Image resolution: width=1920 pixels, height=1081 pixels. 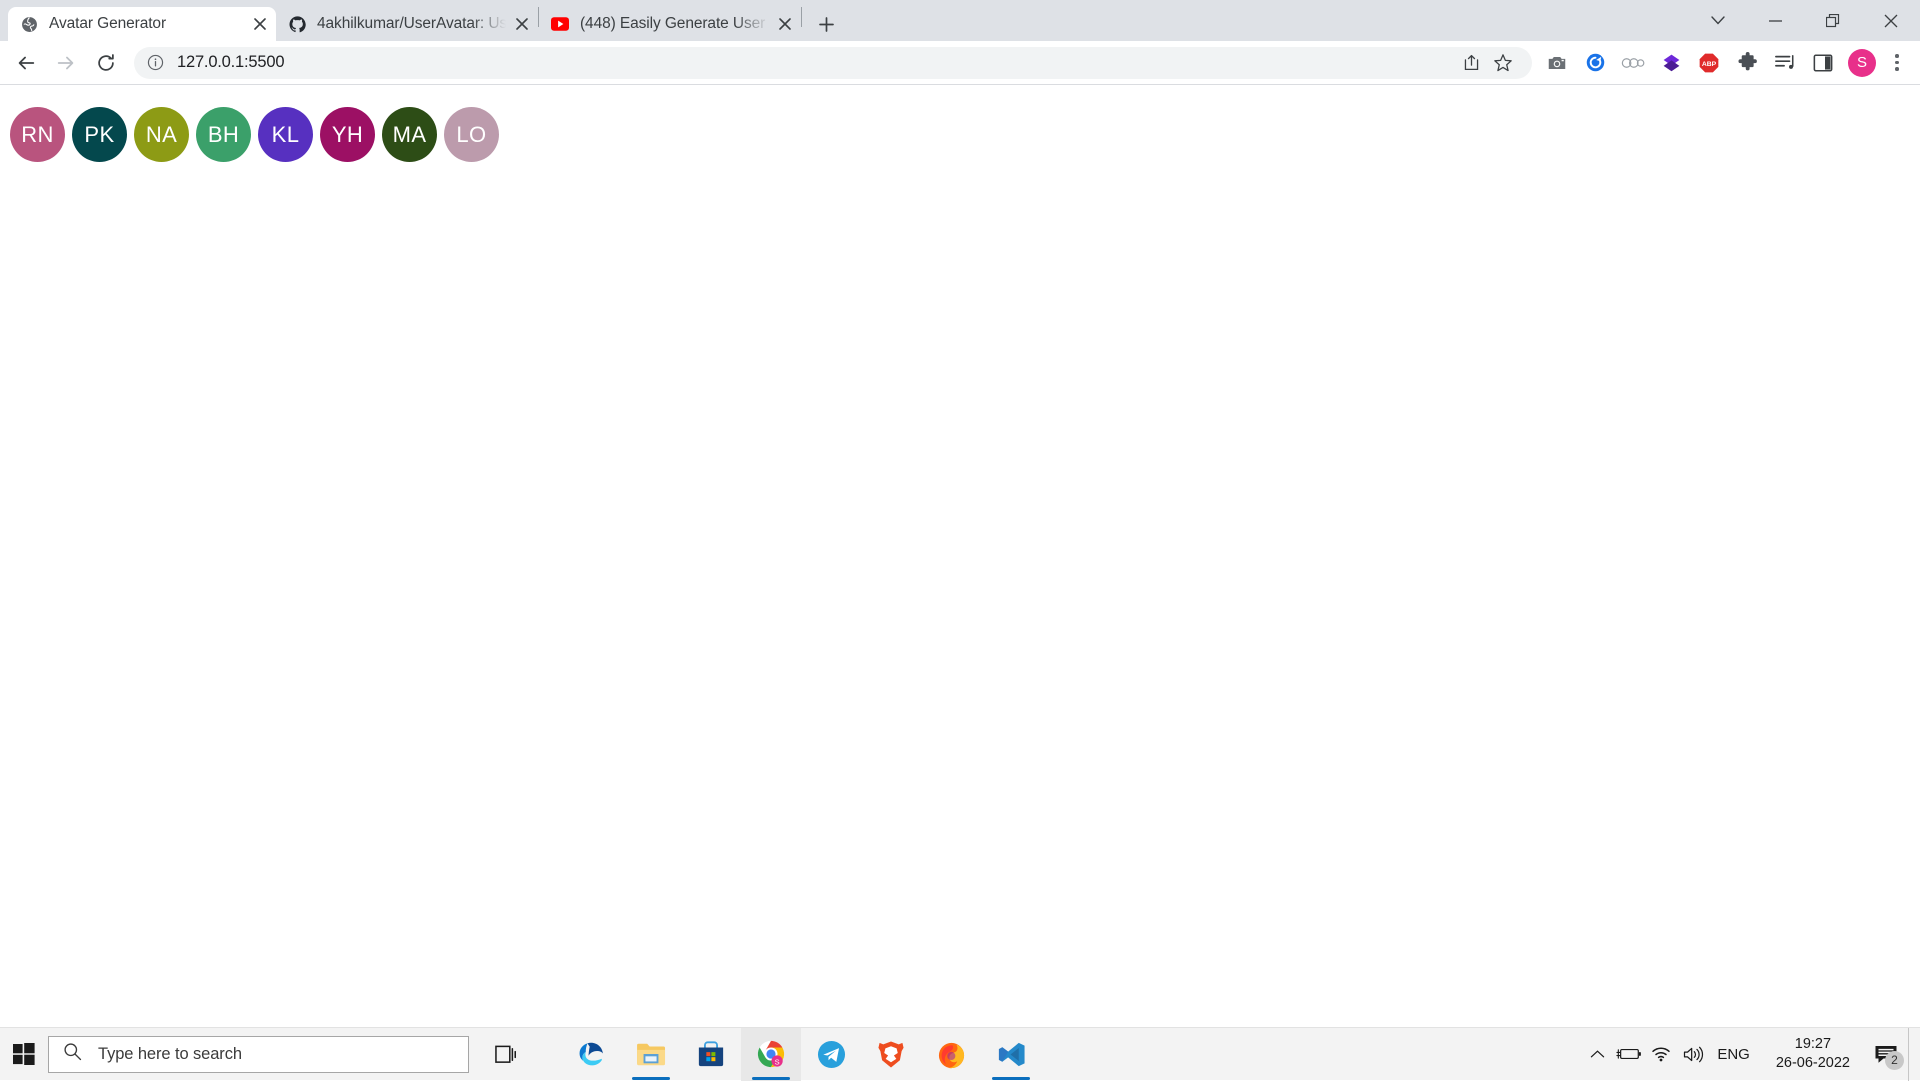 I want to click on reading-playlist-icon, so click(x=1785, y=63).